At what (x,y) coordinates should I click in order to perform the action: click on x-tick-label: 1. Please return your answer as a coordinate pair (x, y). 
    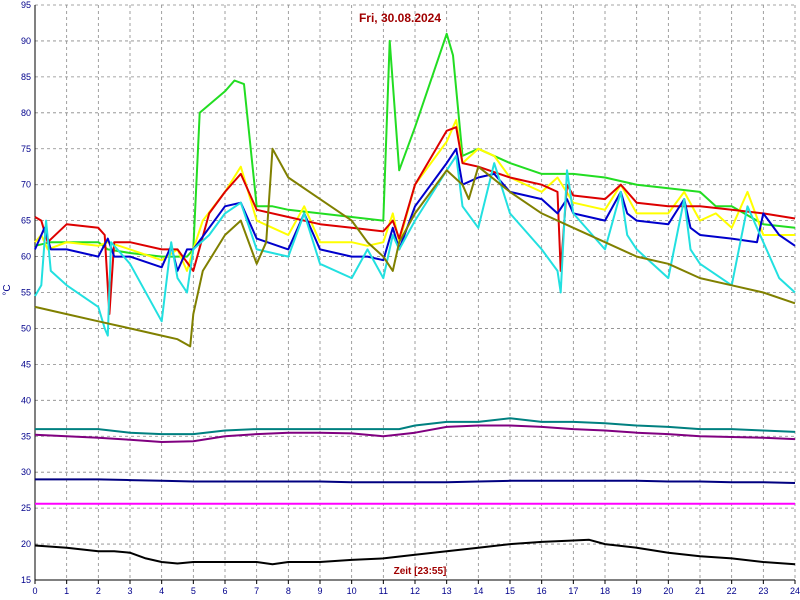
    Looking at the image, I should click on (66, 591).